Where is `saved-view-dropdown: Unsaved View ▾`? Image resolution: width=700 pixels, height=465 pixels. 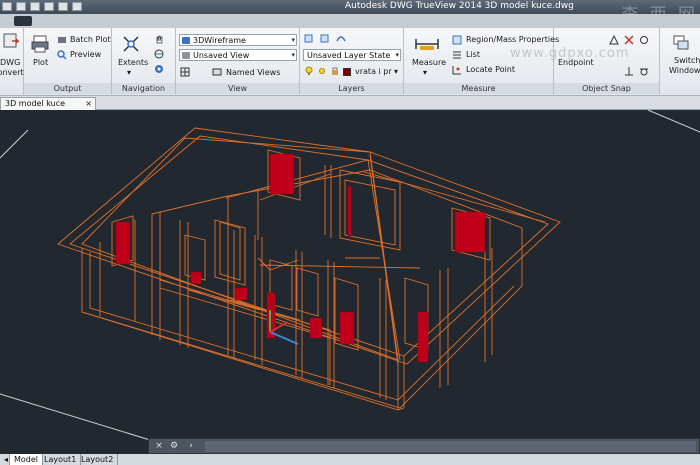
saved-view-dropdown: Unsaved View ▾ is located at coordinates (238, 55).